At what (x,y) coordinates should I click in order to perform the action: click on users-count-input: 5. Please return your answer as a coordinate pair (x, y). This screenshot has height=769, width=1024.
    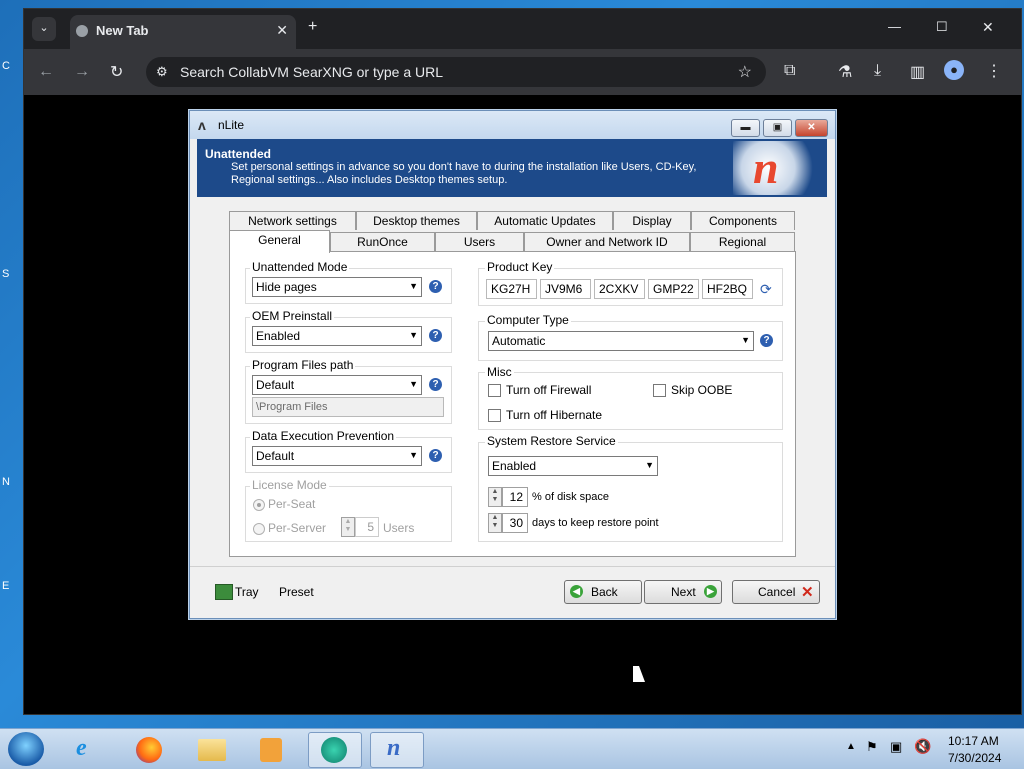
    Looking at the image, I should click on (367, 527).